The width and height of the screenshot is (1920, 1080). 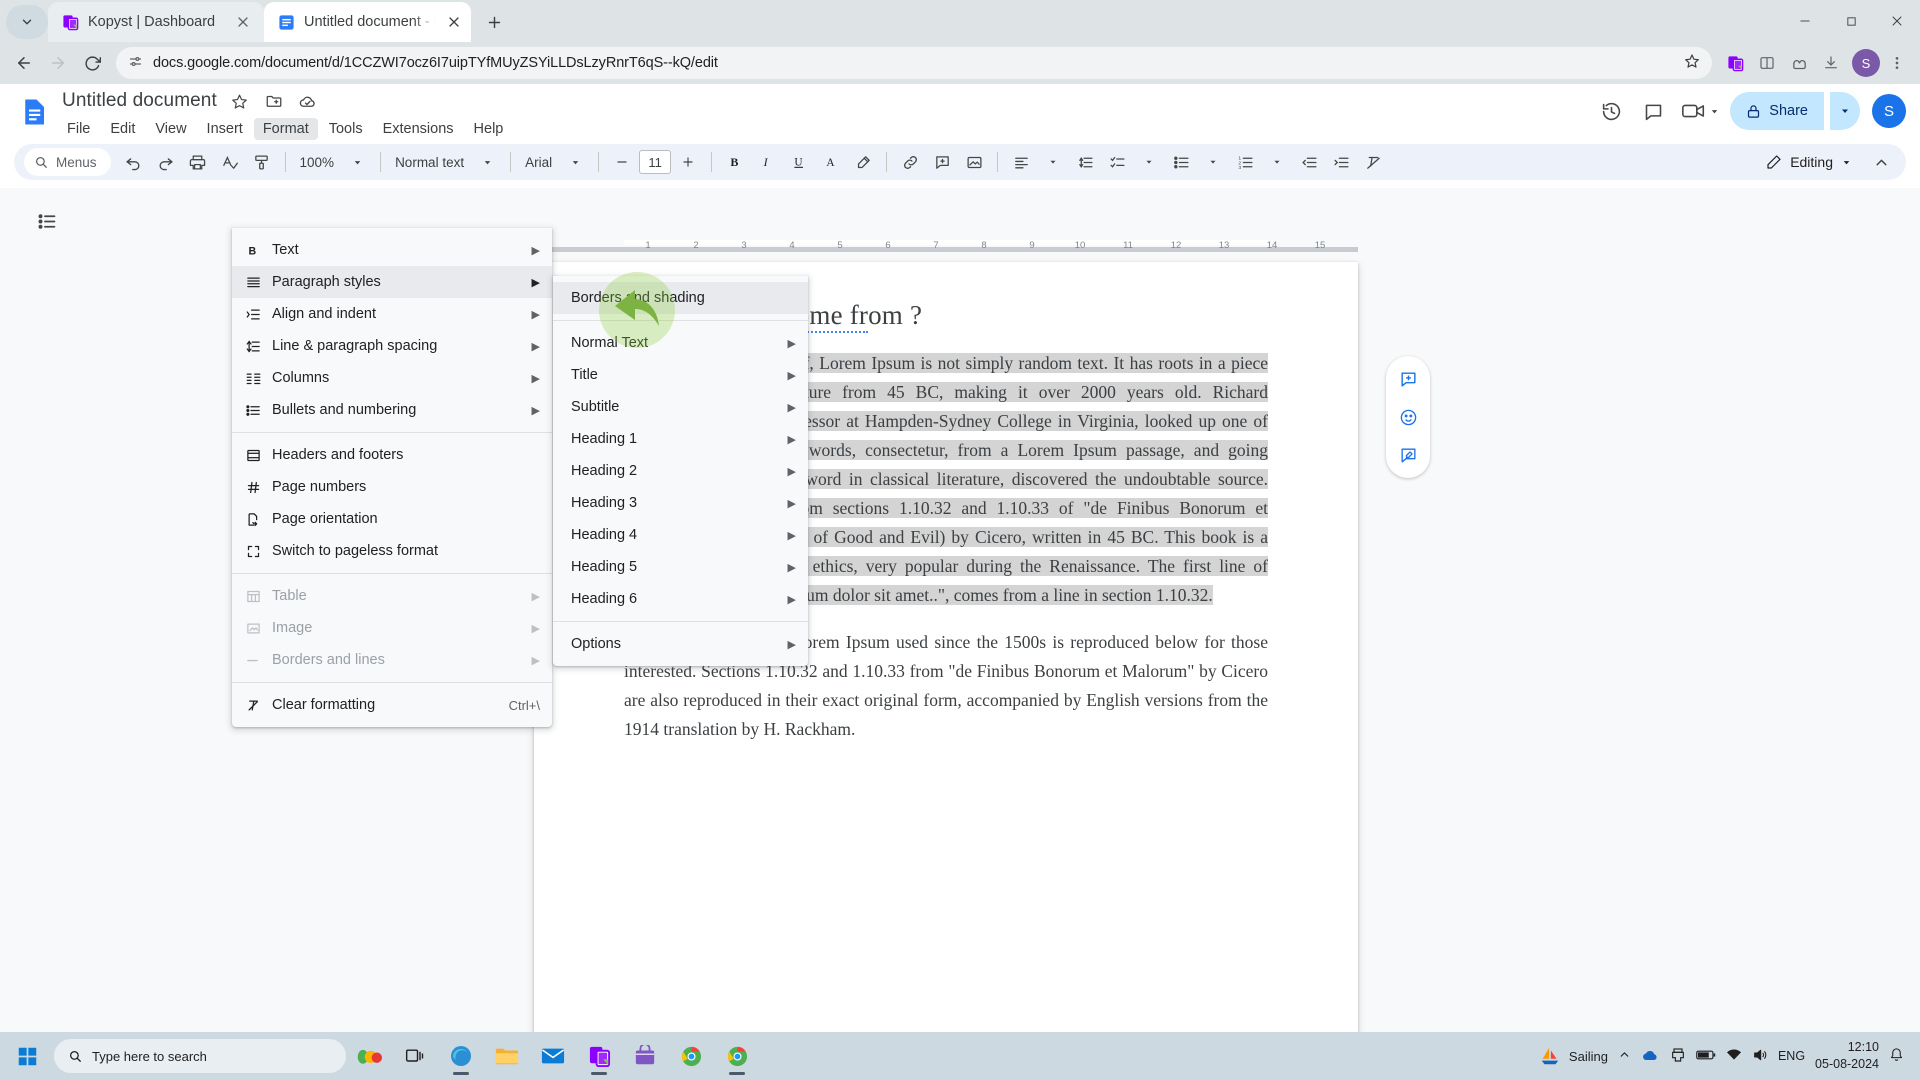 I want to click on taskbar-search-input: Type here to search, so click(x=200, y=1056).